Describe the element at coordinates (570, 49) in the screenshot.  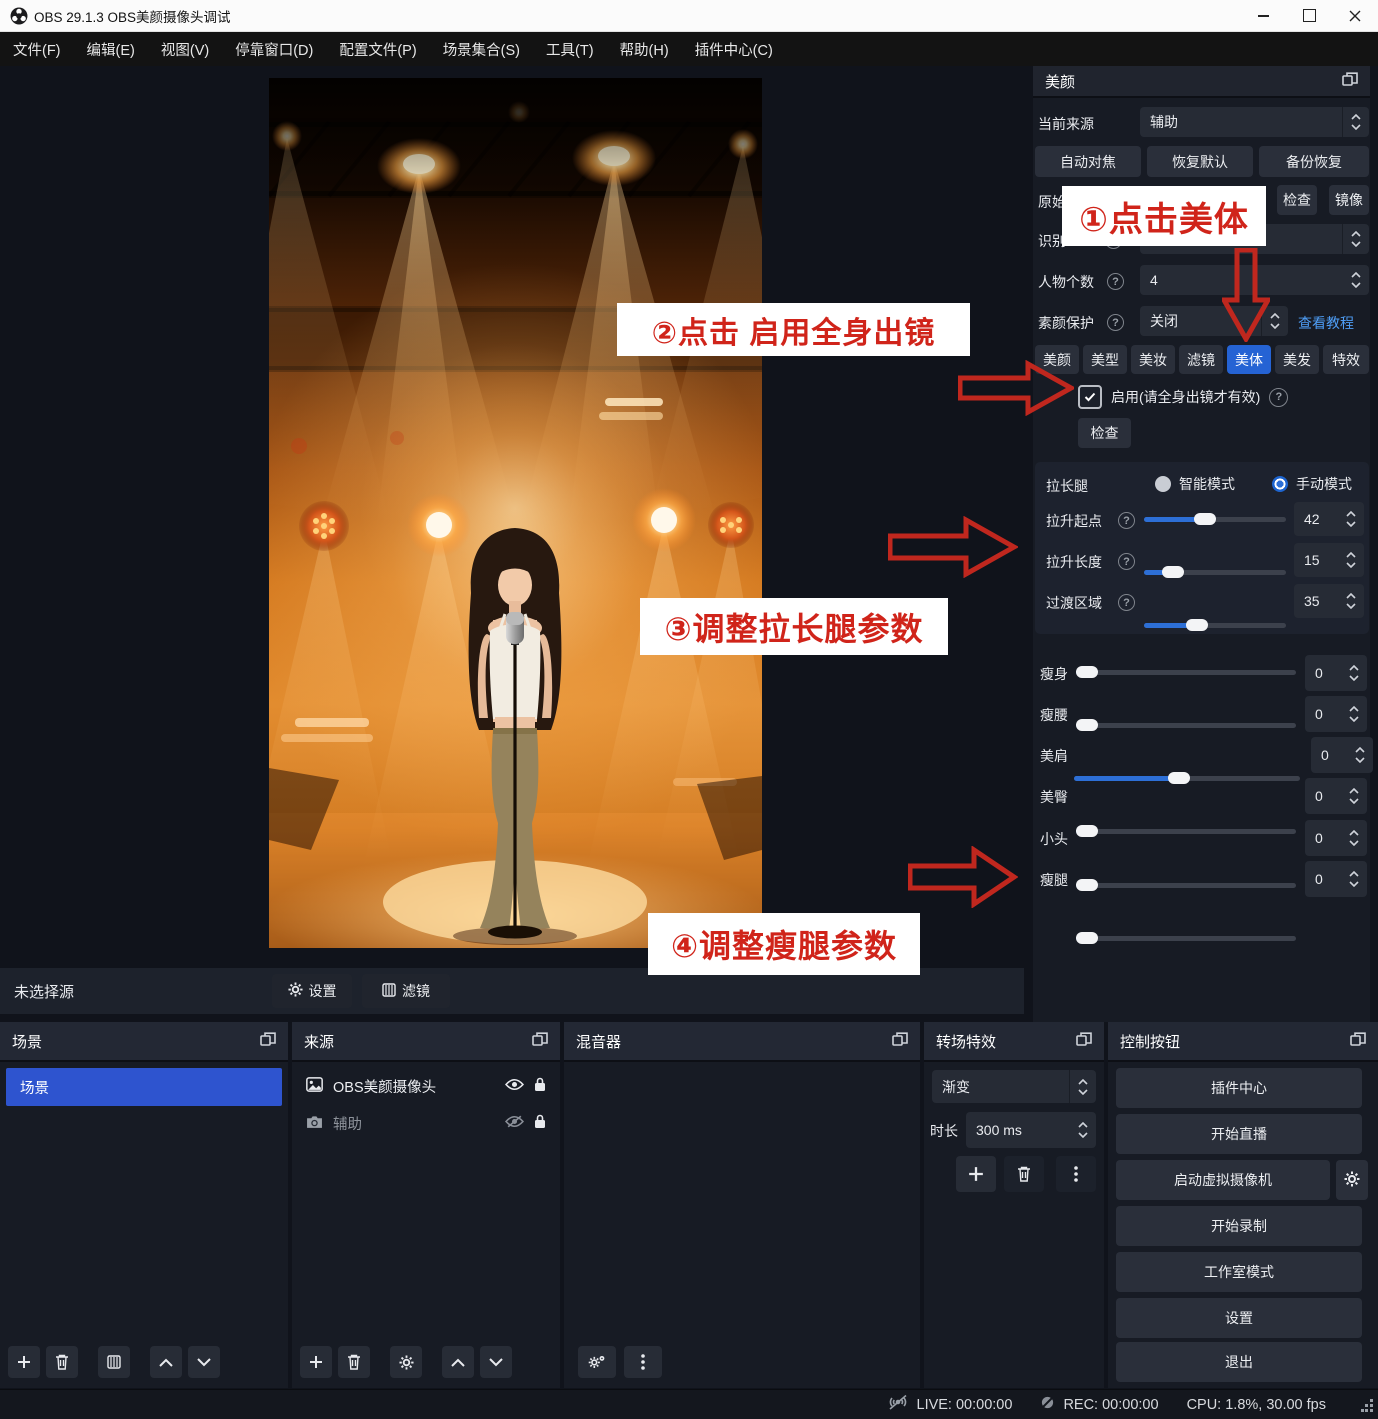
I see `menu-tools: 工具(T)` at that location.